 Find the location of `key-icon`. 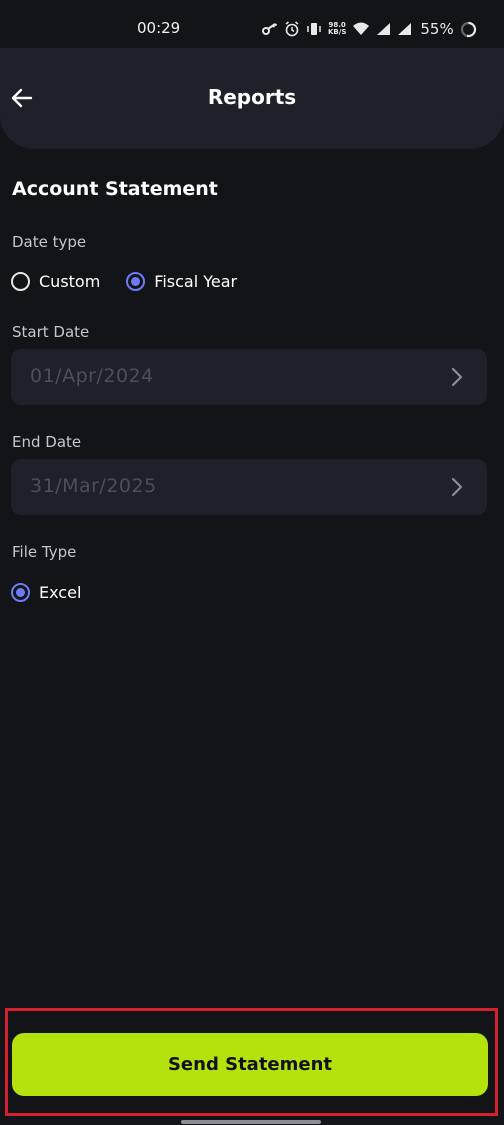

key-icon is located at coordinates (270, 29).